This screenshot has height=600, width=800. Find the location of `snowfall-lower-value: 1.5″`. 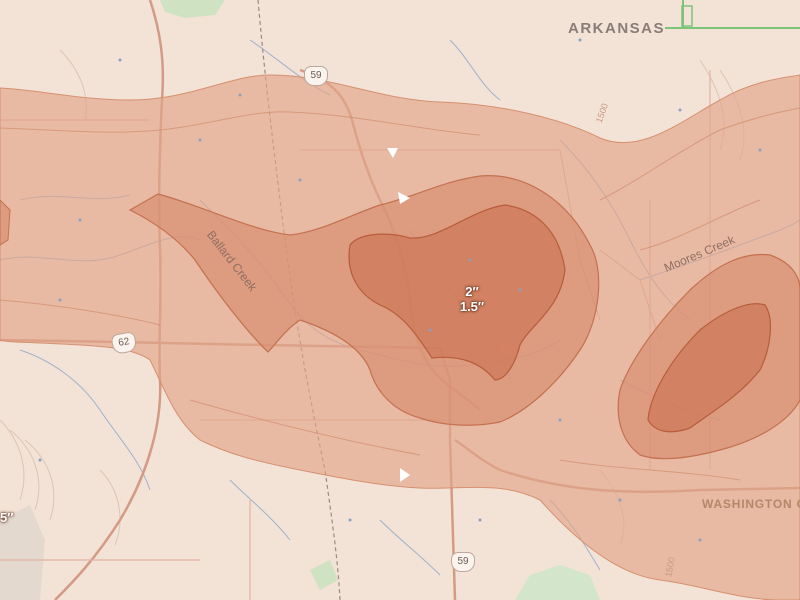

snowfall-lower-value: 1.5″ is located at coordinates (472, 306).